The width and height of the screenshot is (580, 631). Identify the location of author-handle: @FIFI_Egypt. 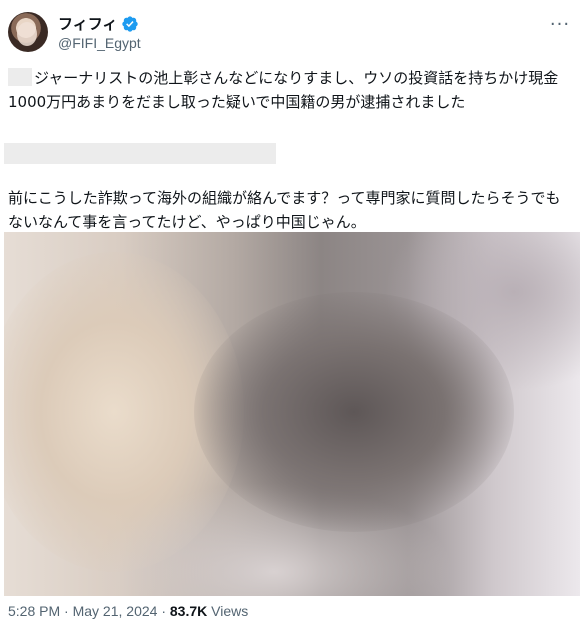
(99, 43).